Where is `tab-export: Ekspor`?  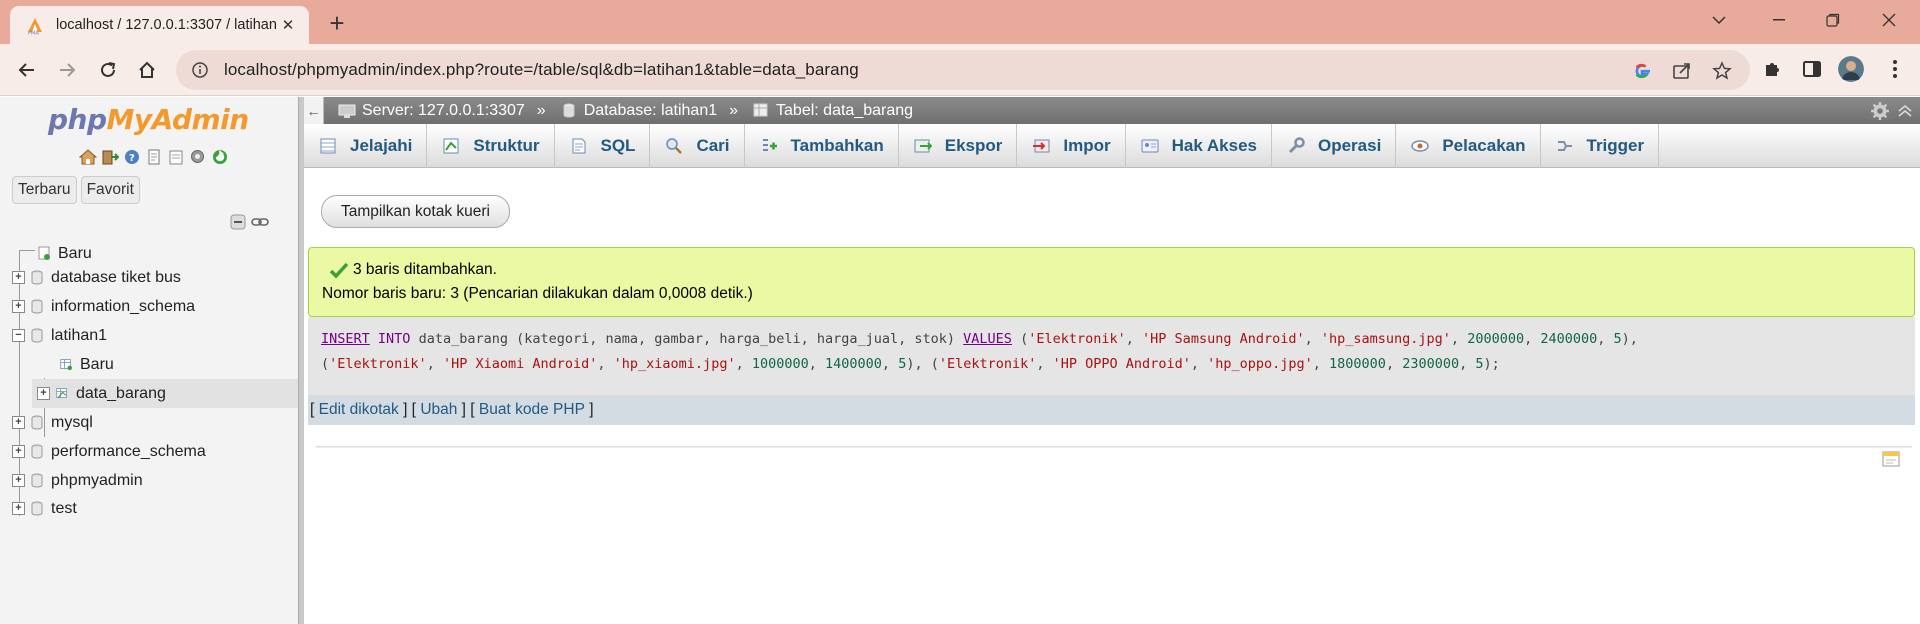
tab-export: Ekspor is located at coordinates (958, 146).